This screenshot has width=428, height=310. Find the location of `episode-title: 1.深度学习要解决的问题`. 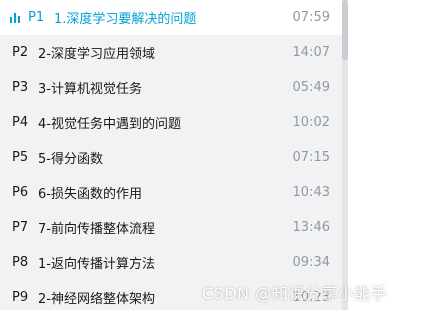

episode-title: 1.深度学习要解决的问题 is located at coordinates (125, 19).